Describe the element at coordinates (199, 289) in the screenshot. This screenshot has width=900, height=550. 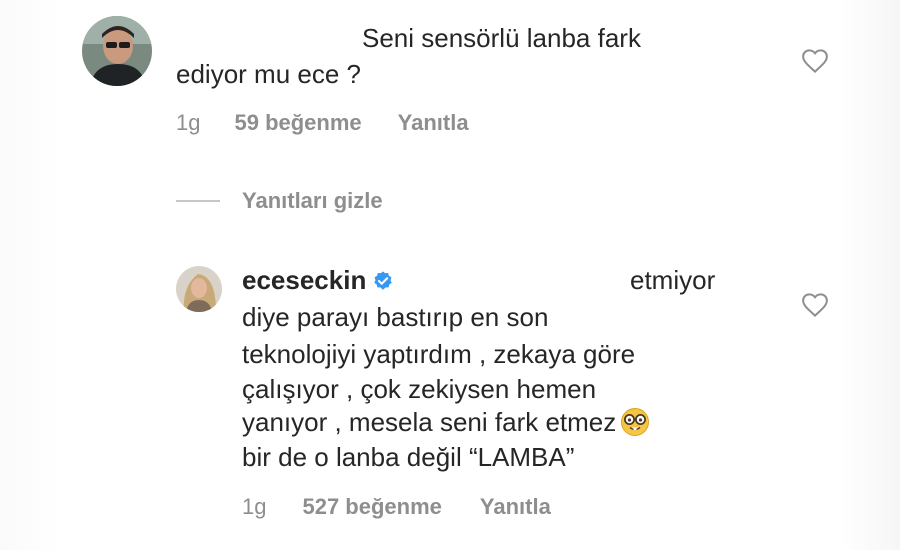
I see `reply-avatar` at that location.